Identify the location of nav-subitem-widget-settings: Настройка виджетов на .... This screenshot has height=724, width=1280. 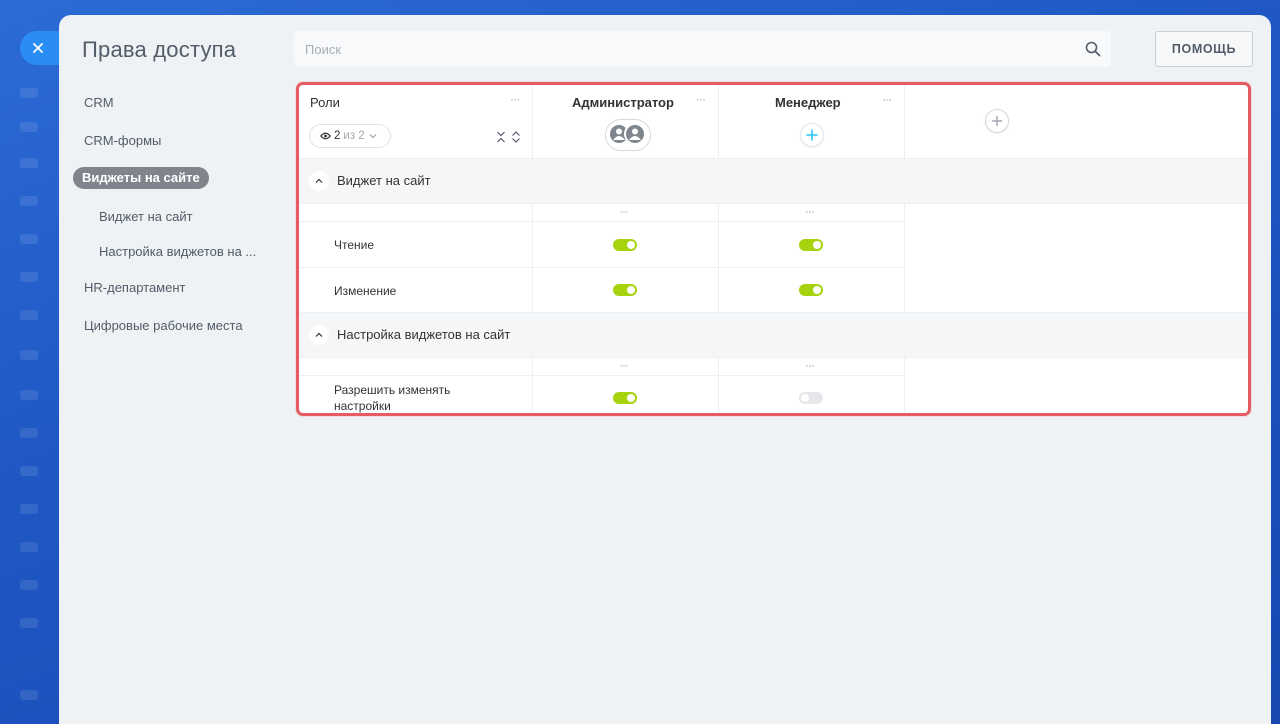
(177, 251).